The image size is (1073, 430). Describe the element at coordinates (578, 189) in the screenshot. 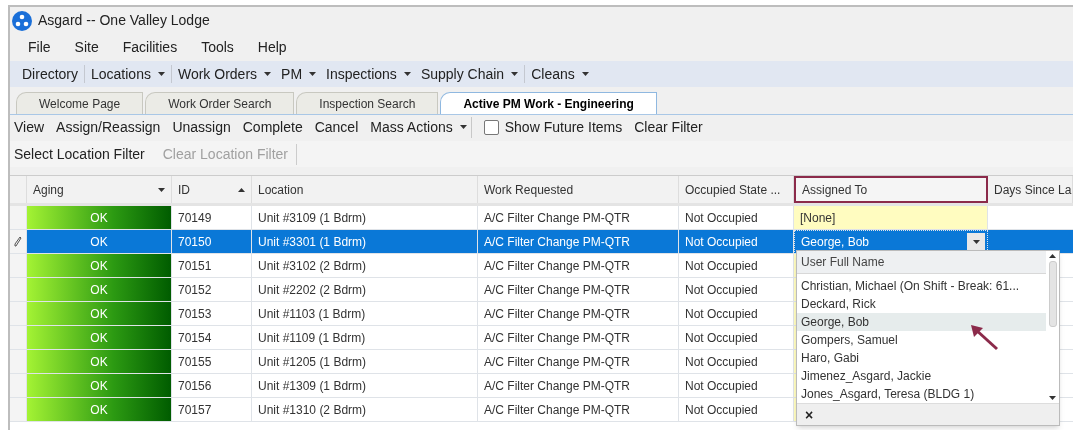

I see `column-header: Work Requested` at that location.